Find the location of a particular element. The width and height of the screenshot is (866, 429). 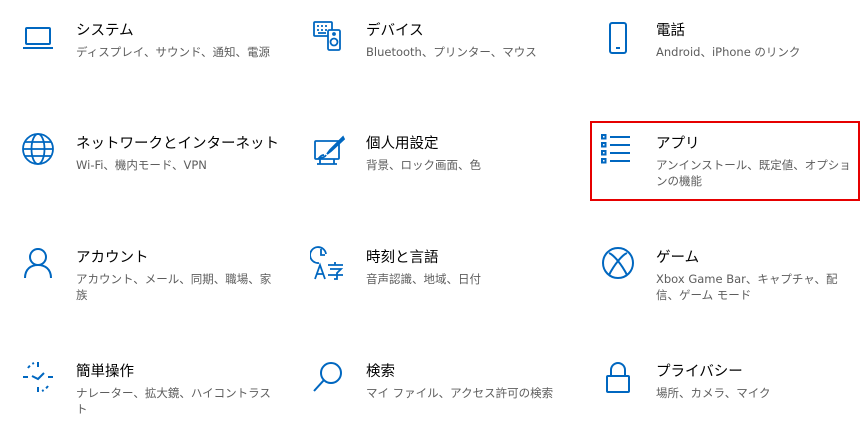

tile-search: 検索 マイ ファイル、アクセス許可の検索 is located at coordinates (438, 394).